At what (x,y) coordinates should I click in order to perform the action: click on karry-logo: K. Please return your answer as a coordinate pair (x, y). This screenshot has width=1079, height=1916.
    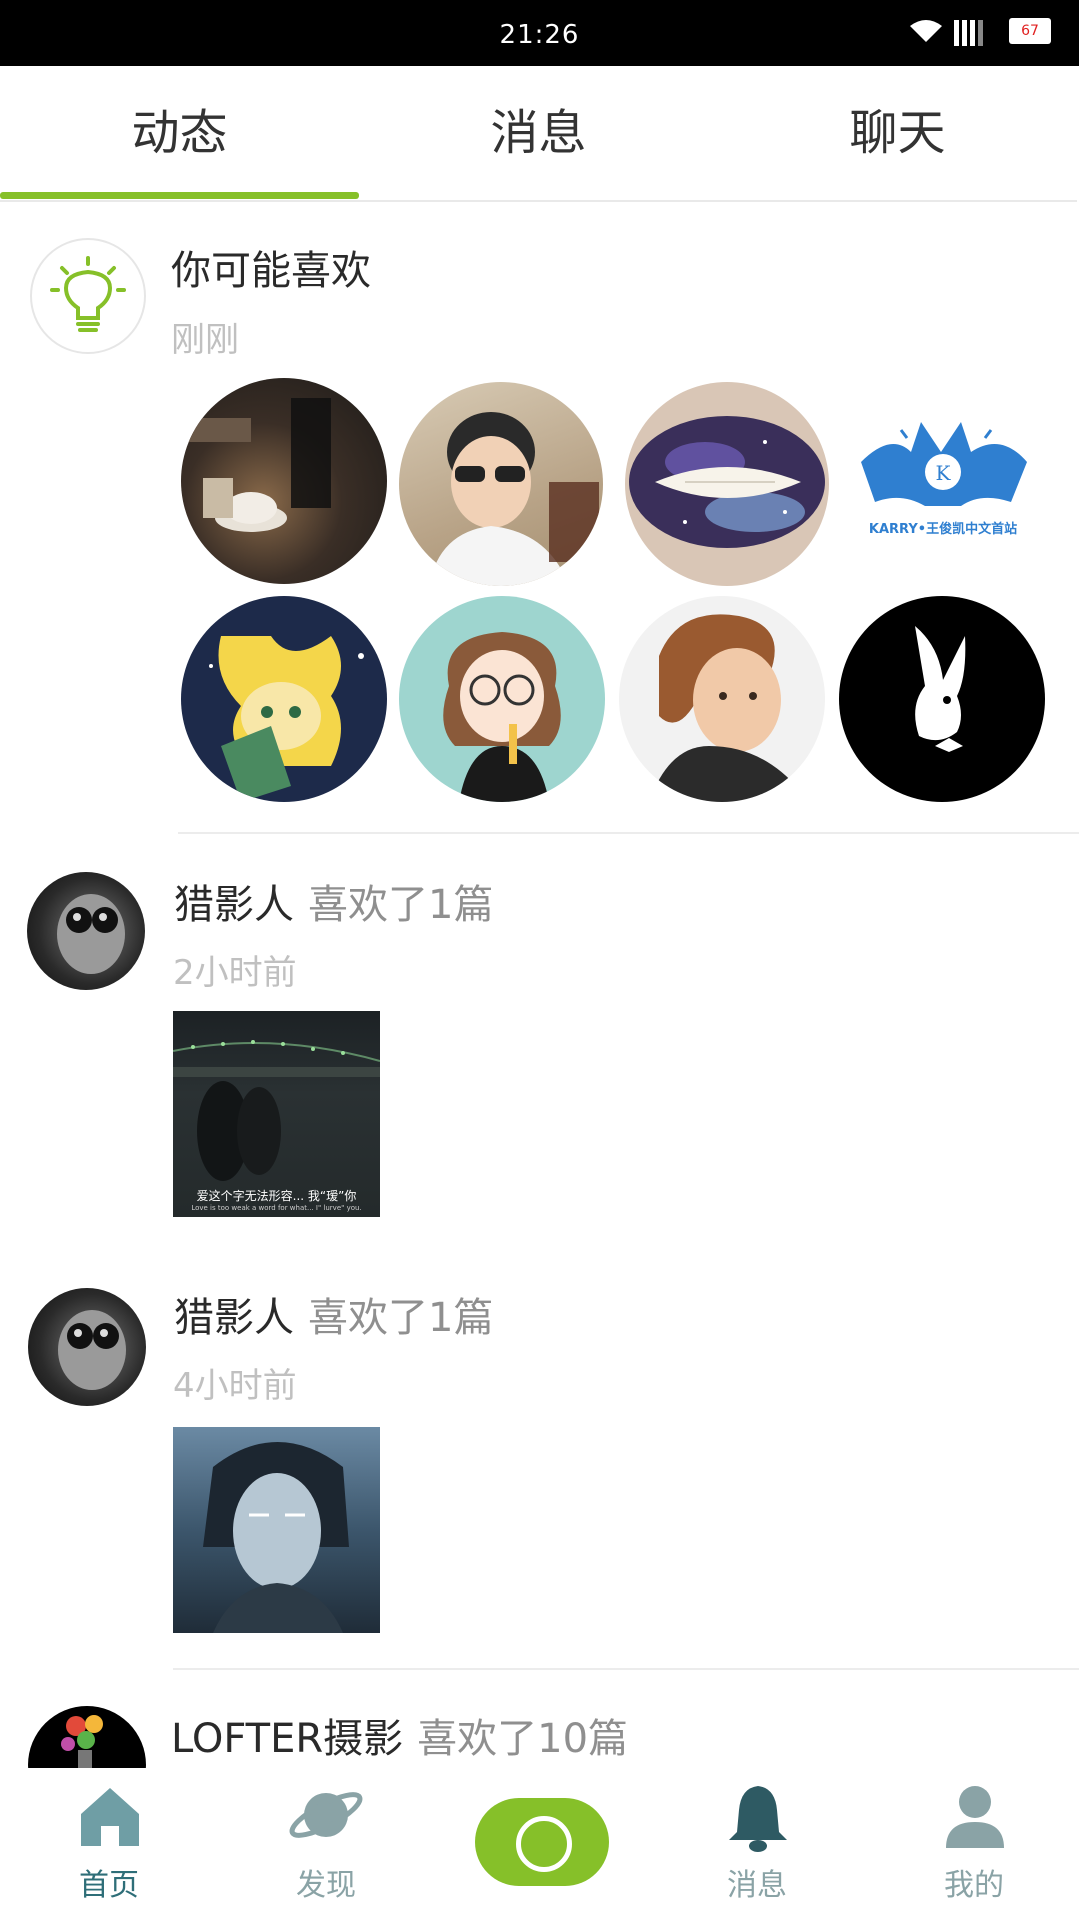
    Looking at the image, I should click on (944, 464).